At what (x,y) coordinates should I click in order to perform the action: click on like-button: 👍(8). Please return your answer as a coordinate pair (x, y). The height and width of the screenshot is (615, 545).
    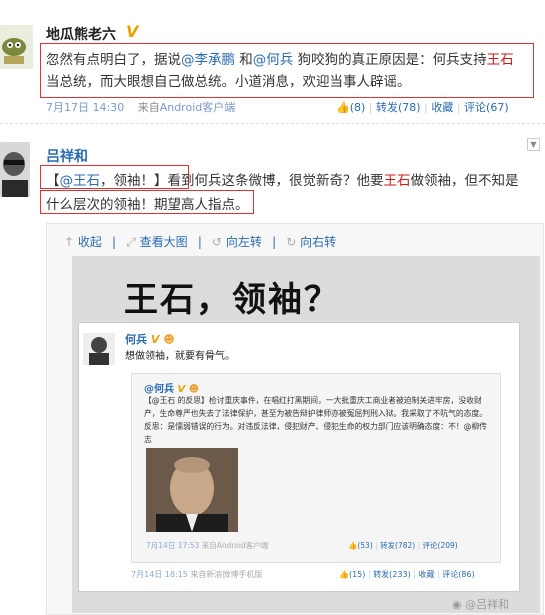
    Looking at the image, I should click on (350, 107).